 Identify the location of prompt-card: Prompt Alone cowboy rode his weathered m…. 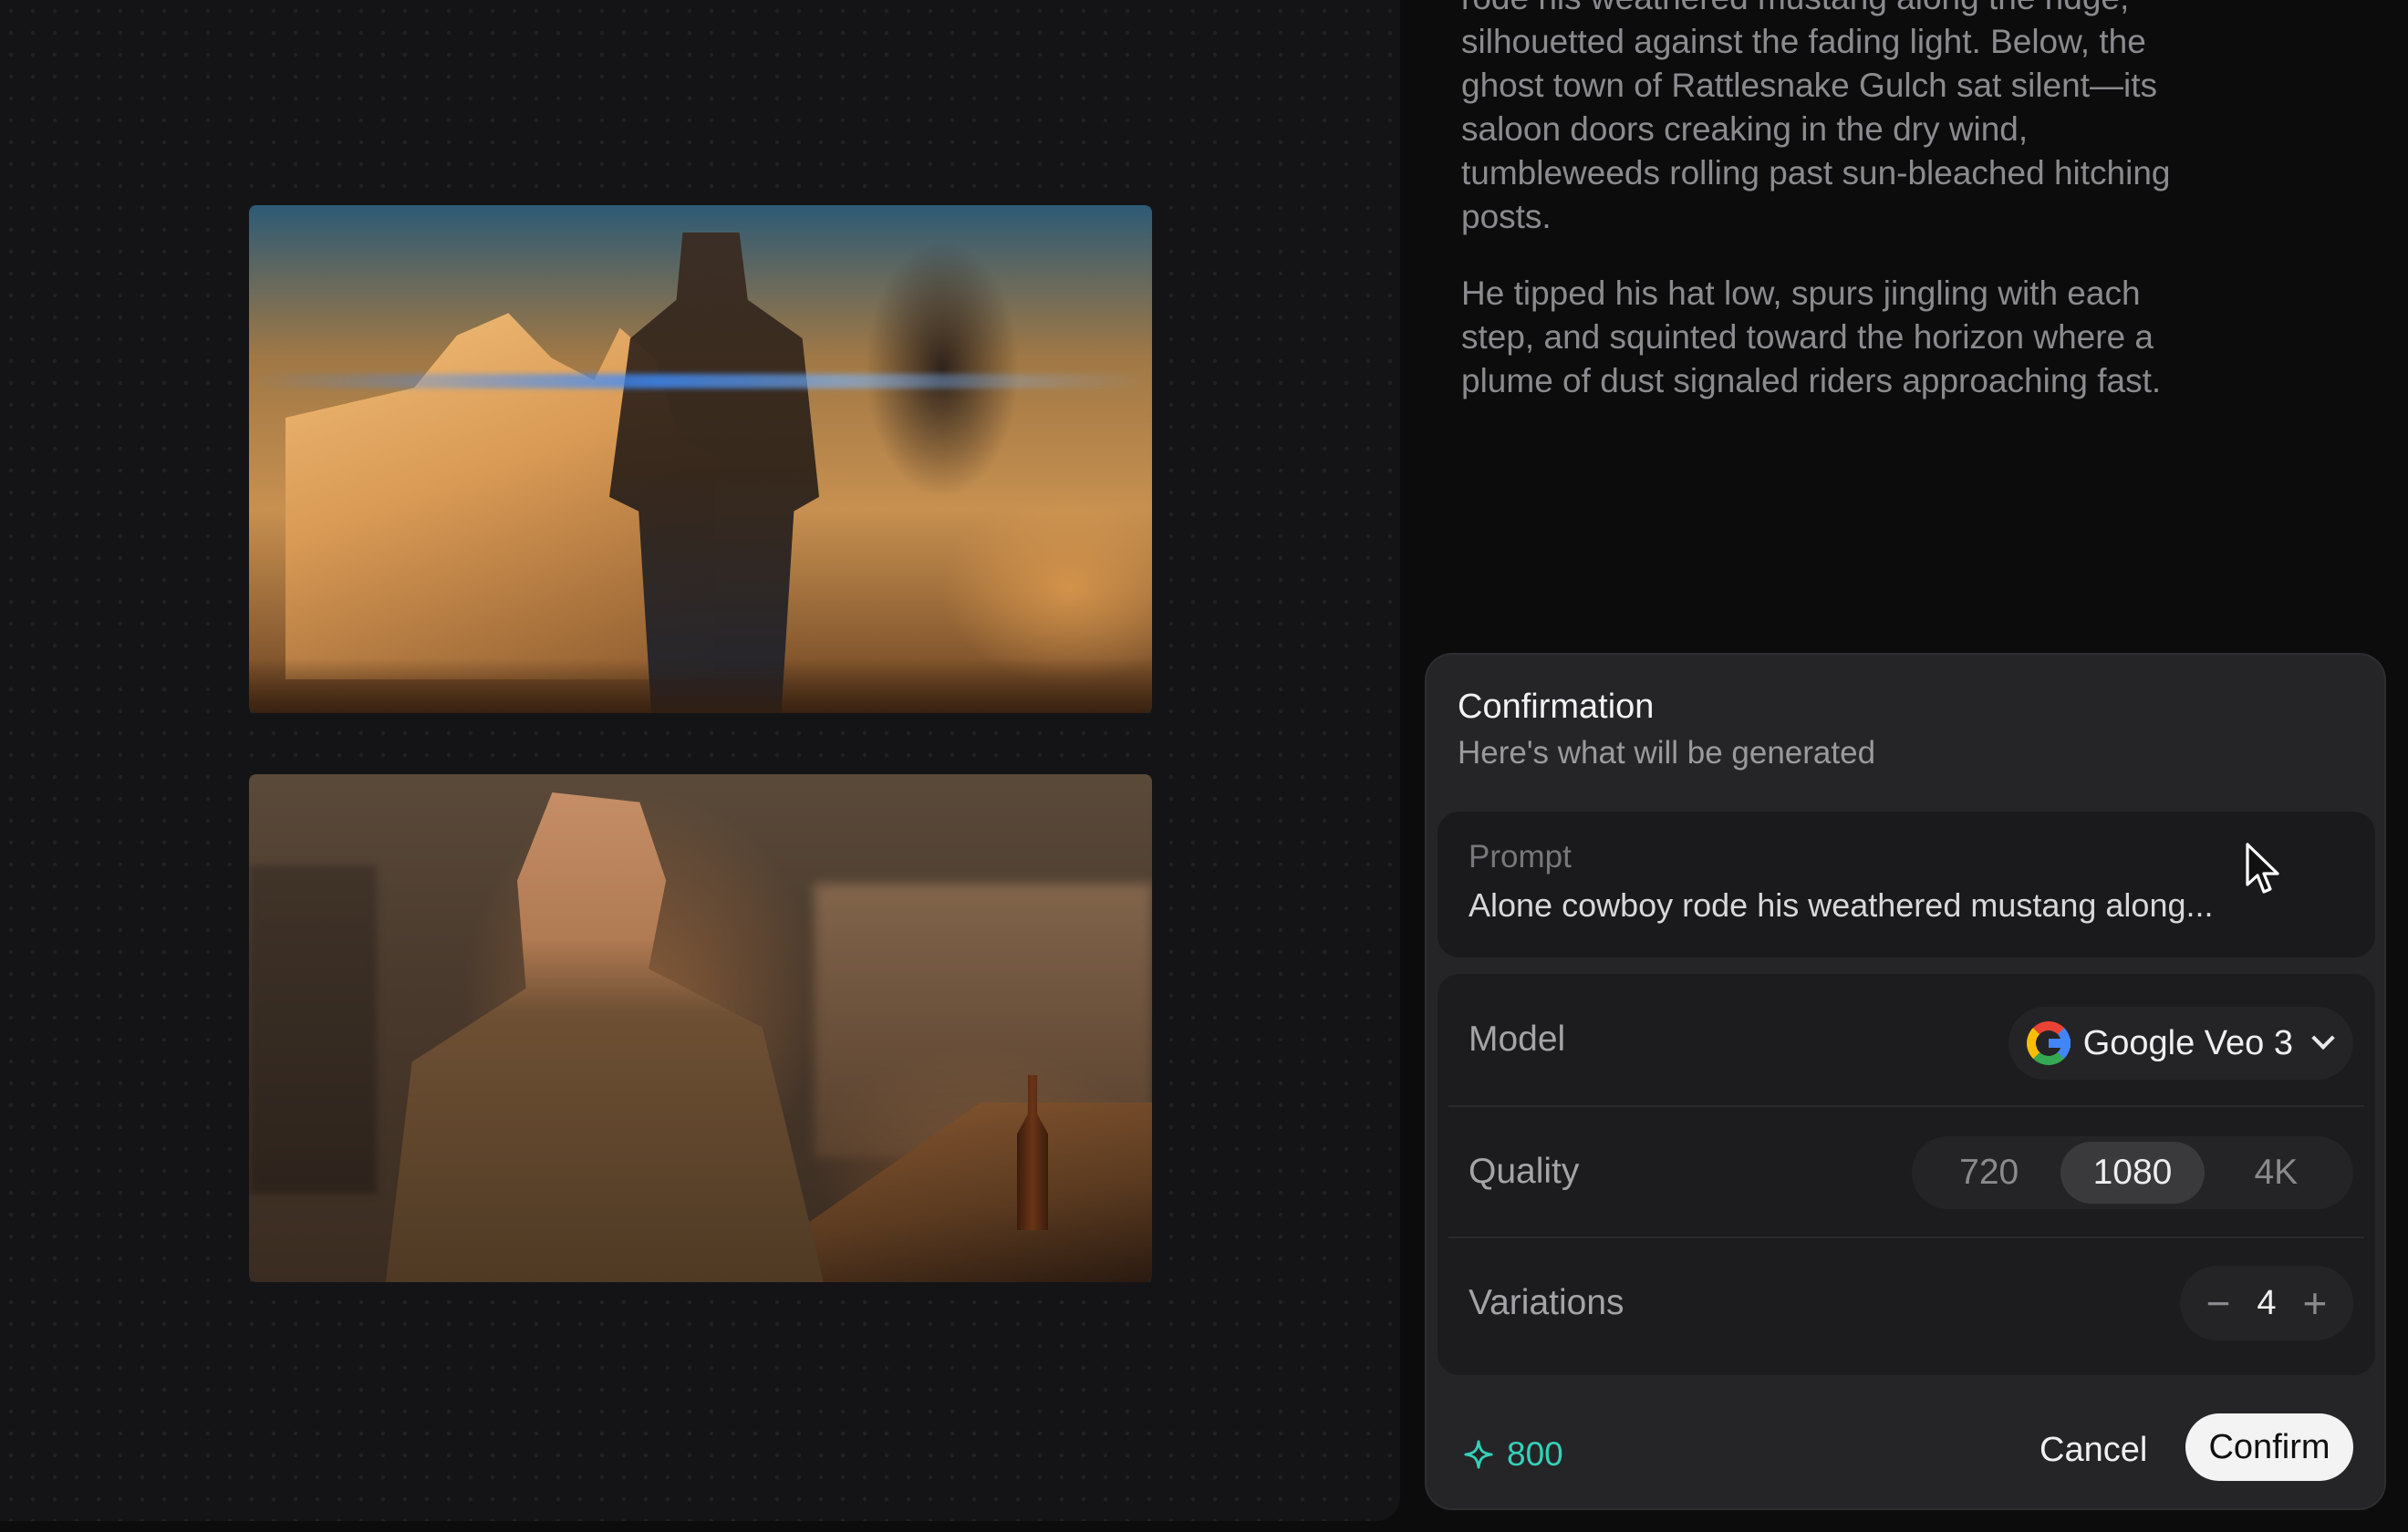
(1907, 885).